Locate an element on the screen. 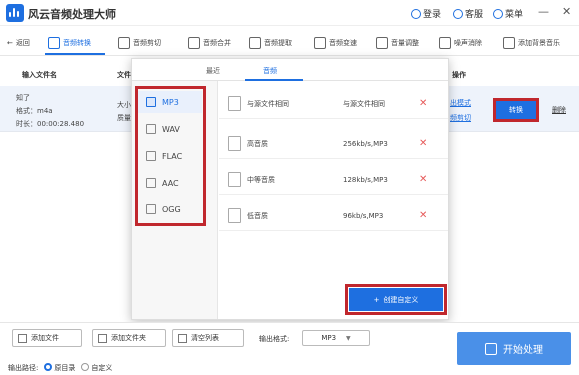 The height and width of the screenshot is (375, 579). login-label: 登录 is located at coordinates (432, 15).